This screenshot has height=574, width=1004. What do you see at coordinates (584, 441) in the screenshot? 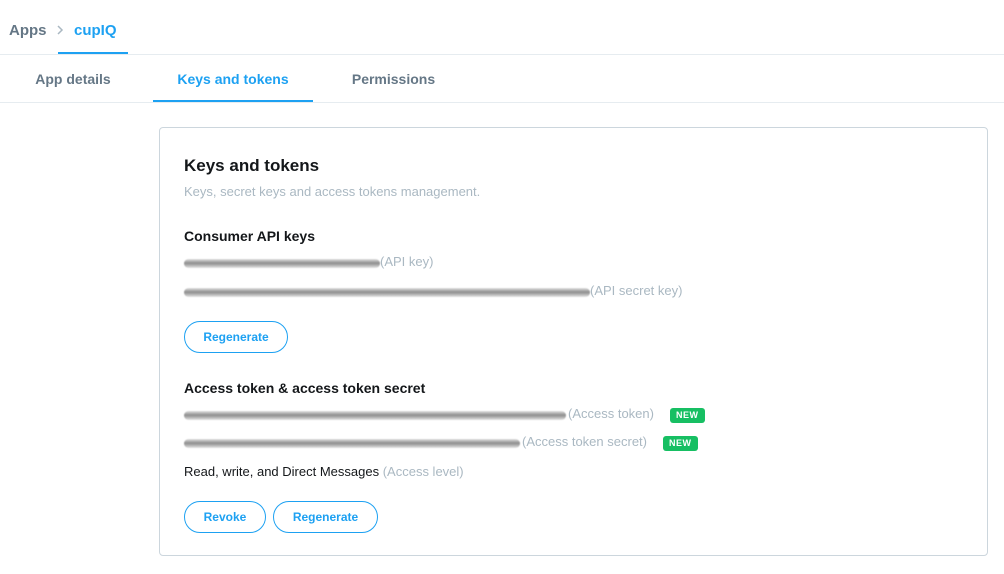
I see `access-secret-label: (Access token secret)` at bounding box center [584, 441].